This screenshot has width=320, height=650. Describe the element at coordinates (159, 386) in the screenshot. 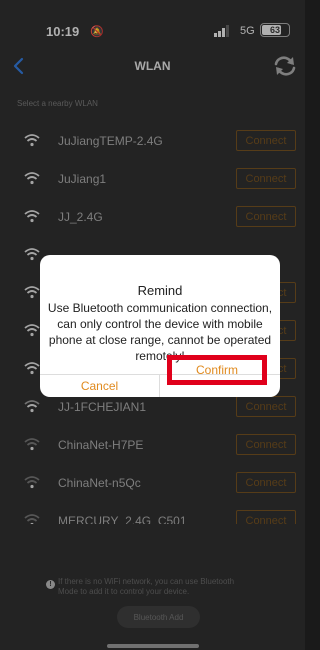

I see `dialog-button-divider` at that location.